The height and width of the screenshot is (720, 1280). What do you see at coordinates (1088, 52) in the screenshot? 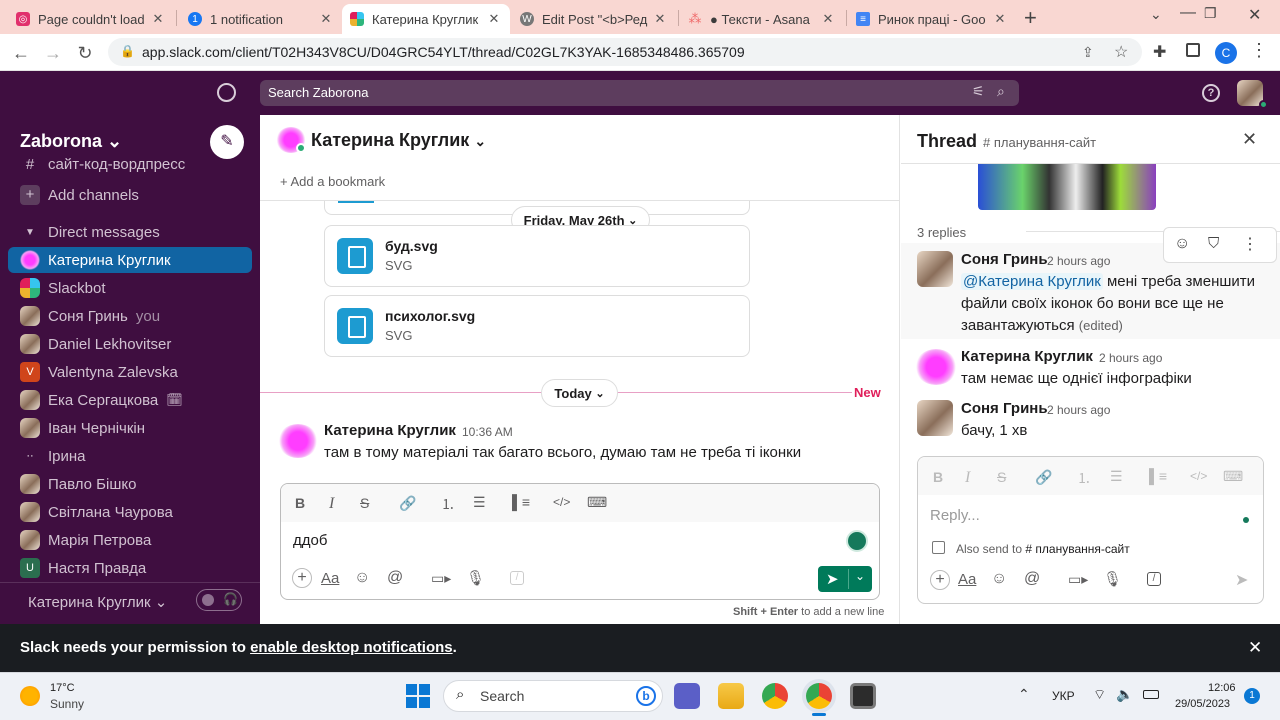
I see `share-icon: ⇪` at bounding box center [1088, 52].